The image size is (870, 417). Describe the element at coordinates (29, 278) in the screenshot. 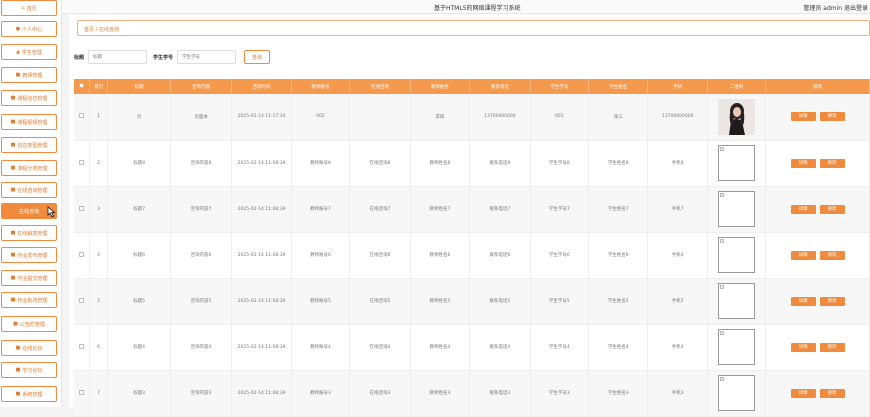

I see `sidebar-item-12: ■ 作业提交管理` at that location.